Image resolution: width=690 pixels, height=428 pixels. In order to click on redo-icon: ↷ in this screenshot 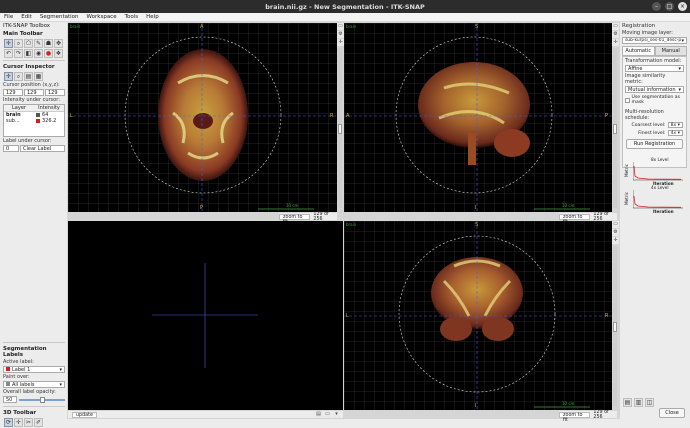, I will do `click(18, 53)`.